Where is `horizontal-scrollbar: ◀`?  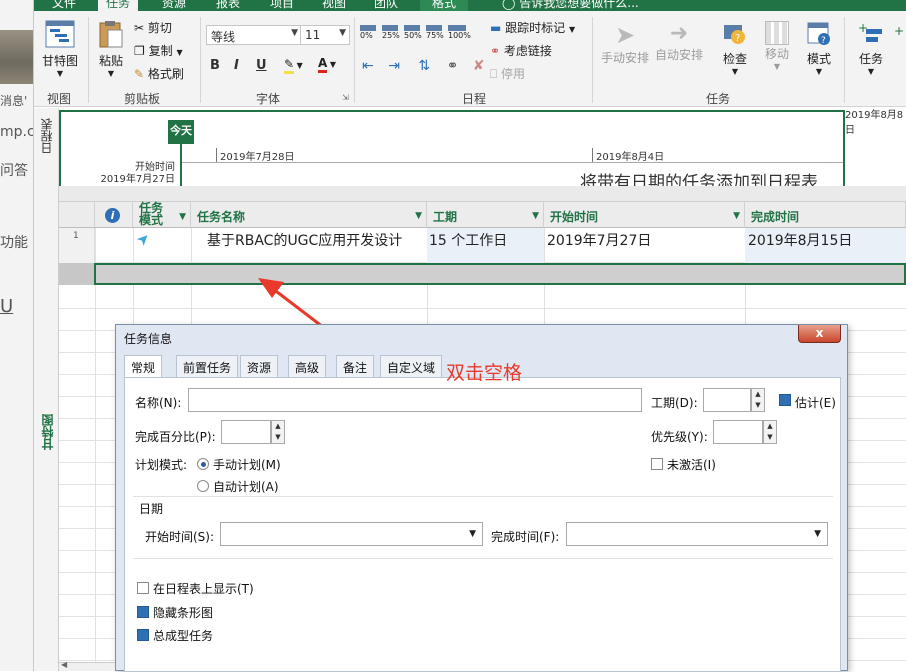
horizontal-scrollbar: ◀ is located at coordinates (87, 665).